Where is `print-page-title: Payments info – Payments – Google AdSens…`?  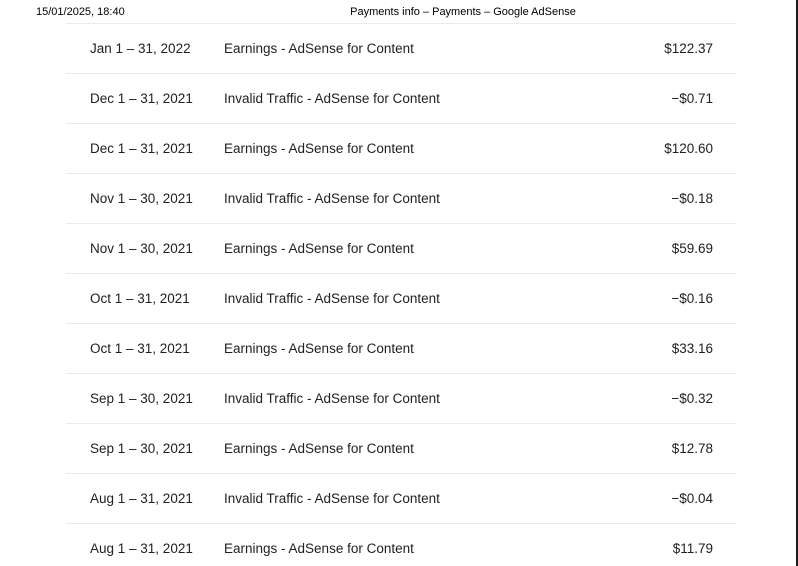
print-page-title: Payments info – Payments – Google AdSens… is located at coordinates (463, 12).